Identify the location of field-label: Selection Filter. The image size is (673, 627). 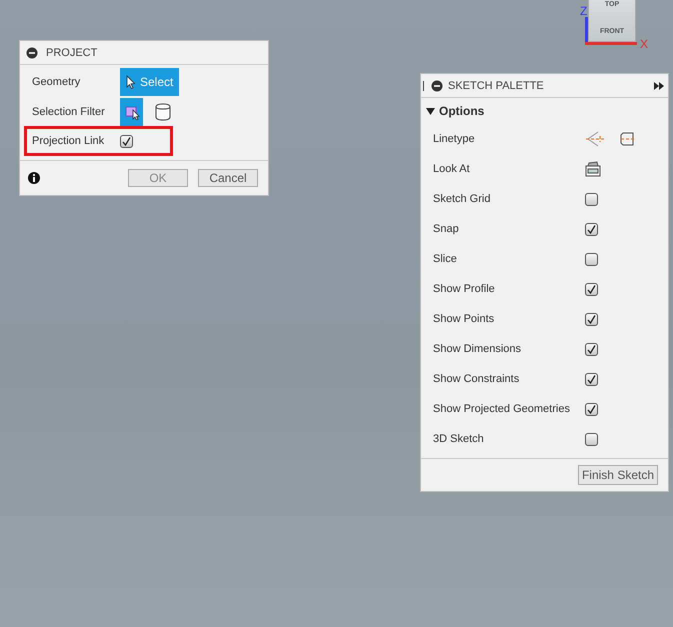
(68, 112).